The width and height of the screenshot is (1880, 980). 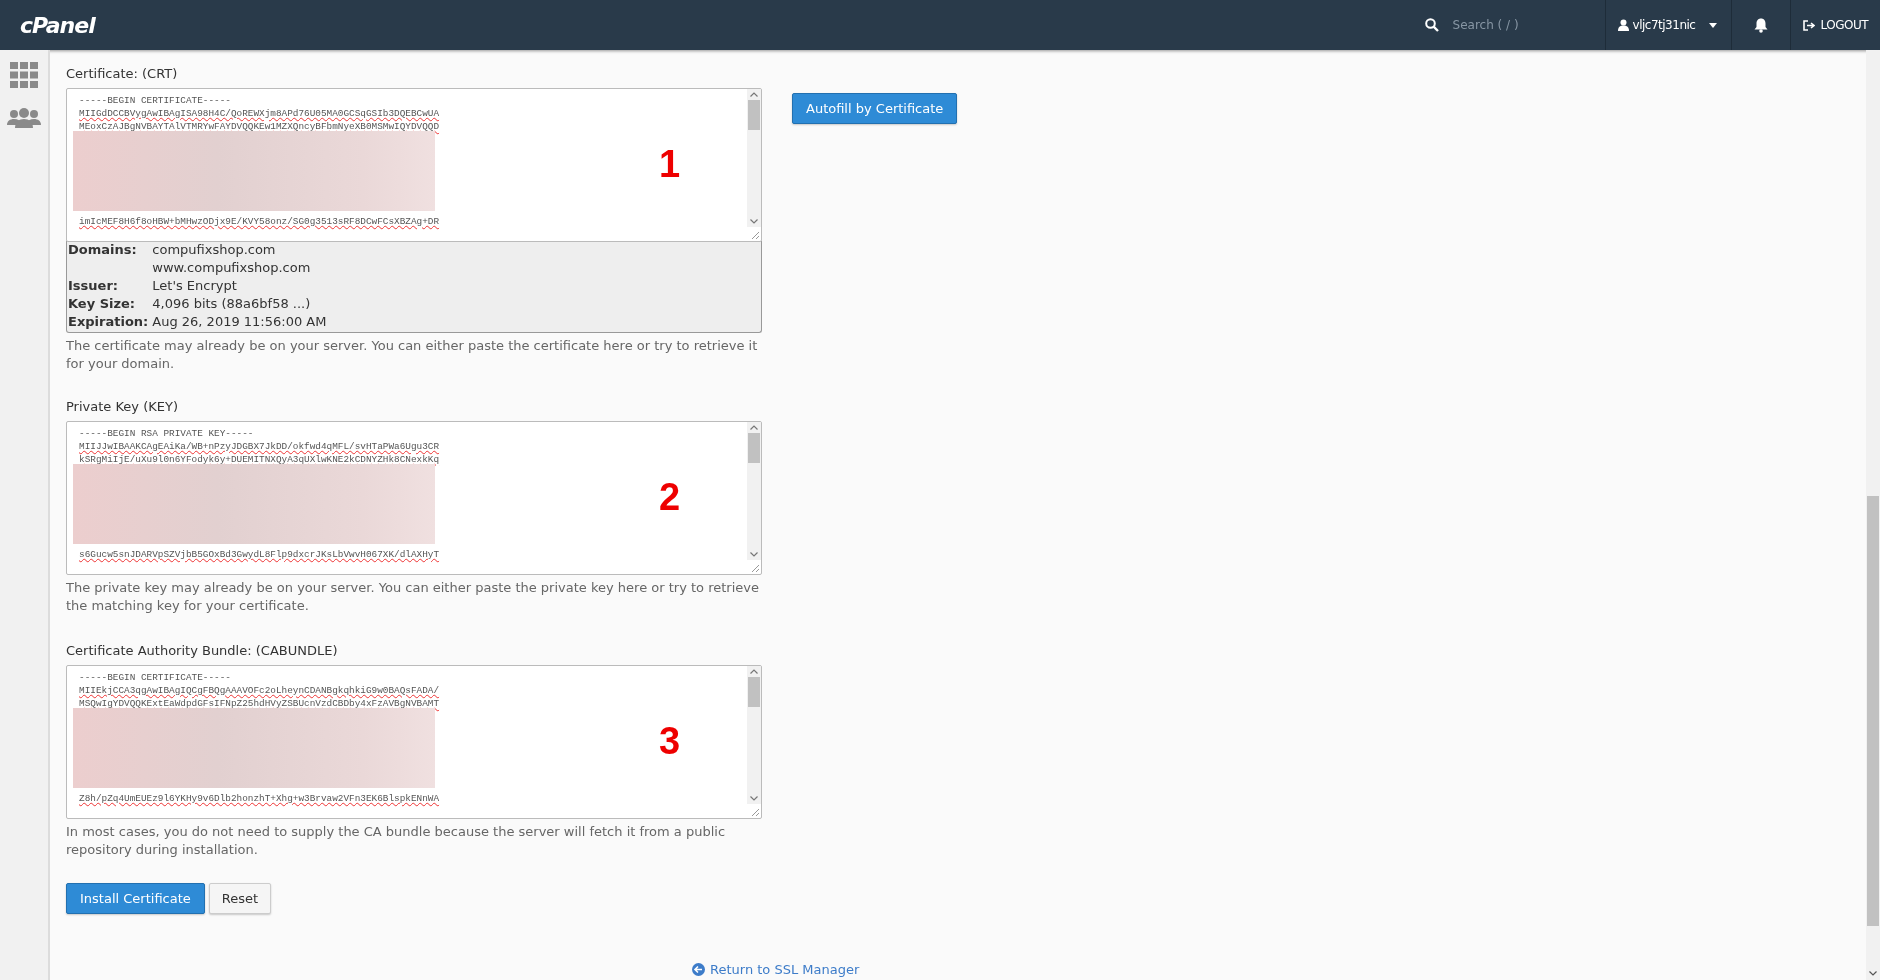 I want to click on logout-icon, so click(x=1809, y=25).